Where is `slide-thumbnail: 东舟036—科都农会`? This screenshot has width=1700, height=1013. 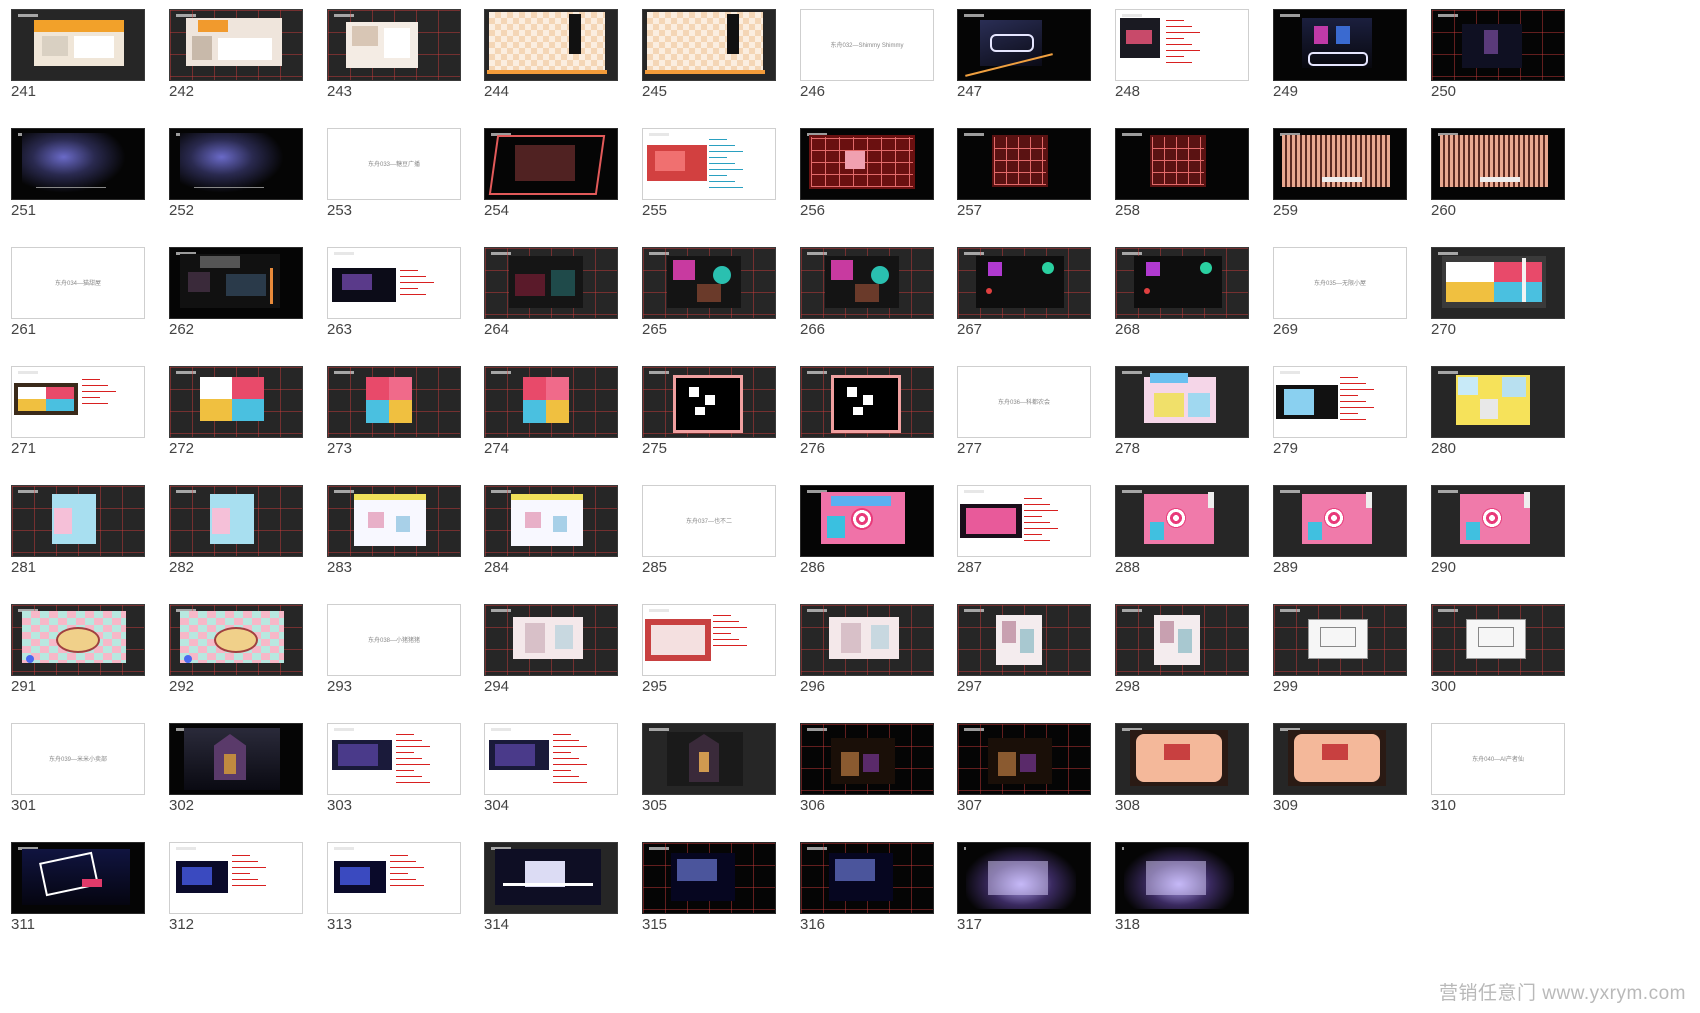
slide-thumbnail: 东舟036—科都农会 is located at coordinates (1024, 402).